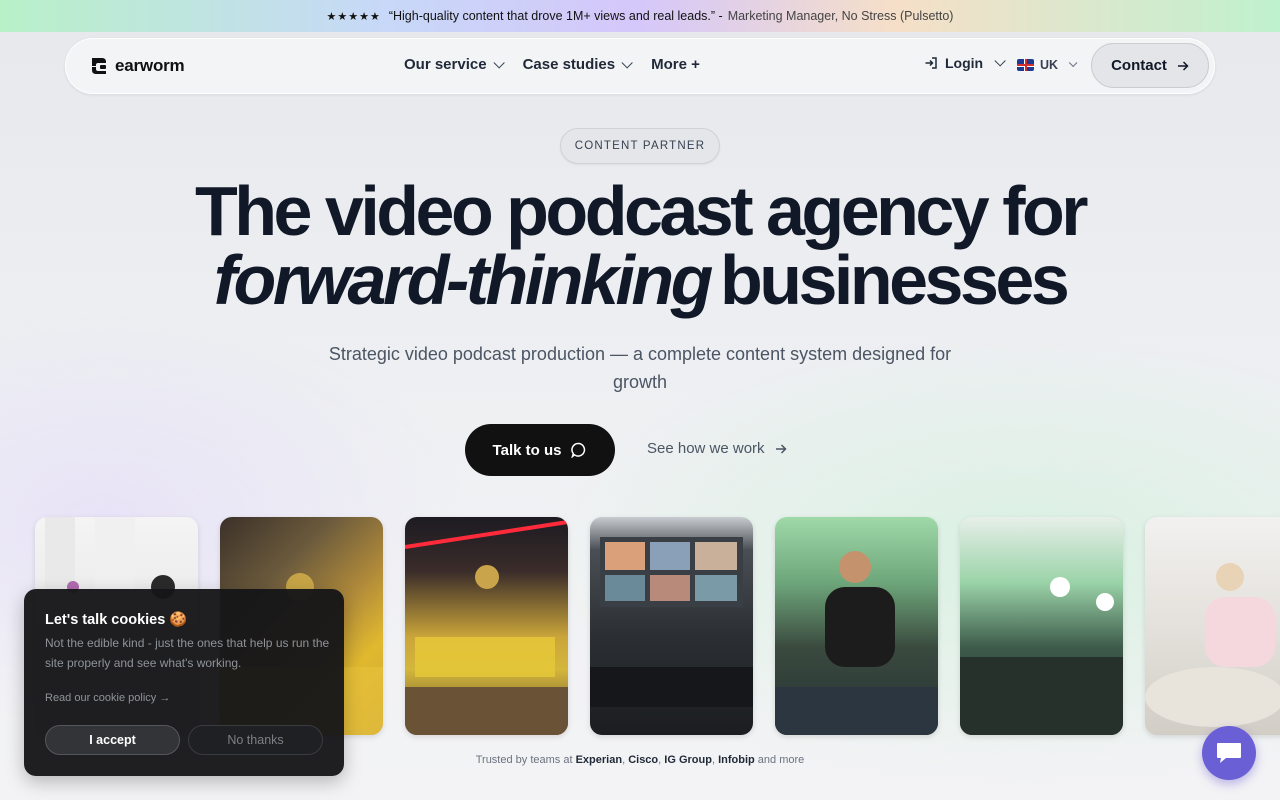 The image size is (1280, 800). Describe the element at coordinates (643, 760) in the screenshot. I see `company-cisco: Cisco` at that location.